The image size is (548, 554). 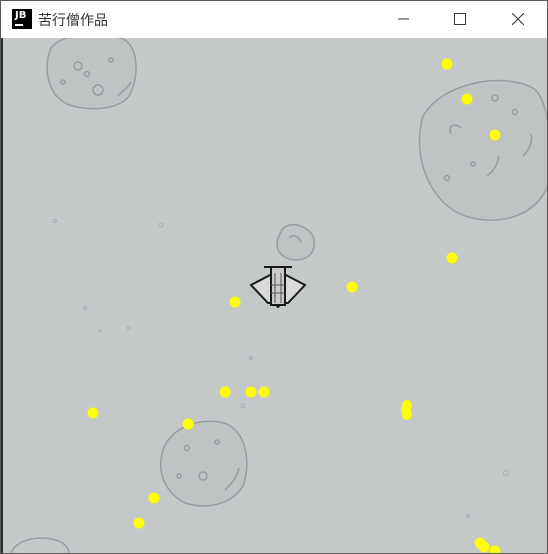 What do you see at coordinates (274, 19) in the screenshot?
I see `title-bar: JB 苦行僧作品` at bounding box center [274, 19].